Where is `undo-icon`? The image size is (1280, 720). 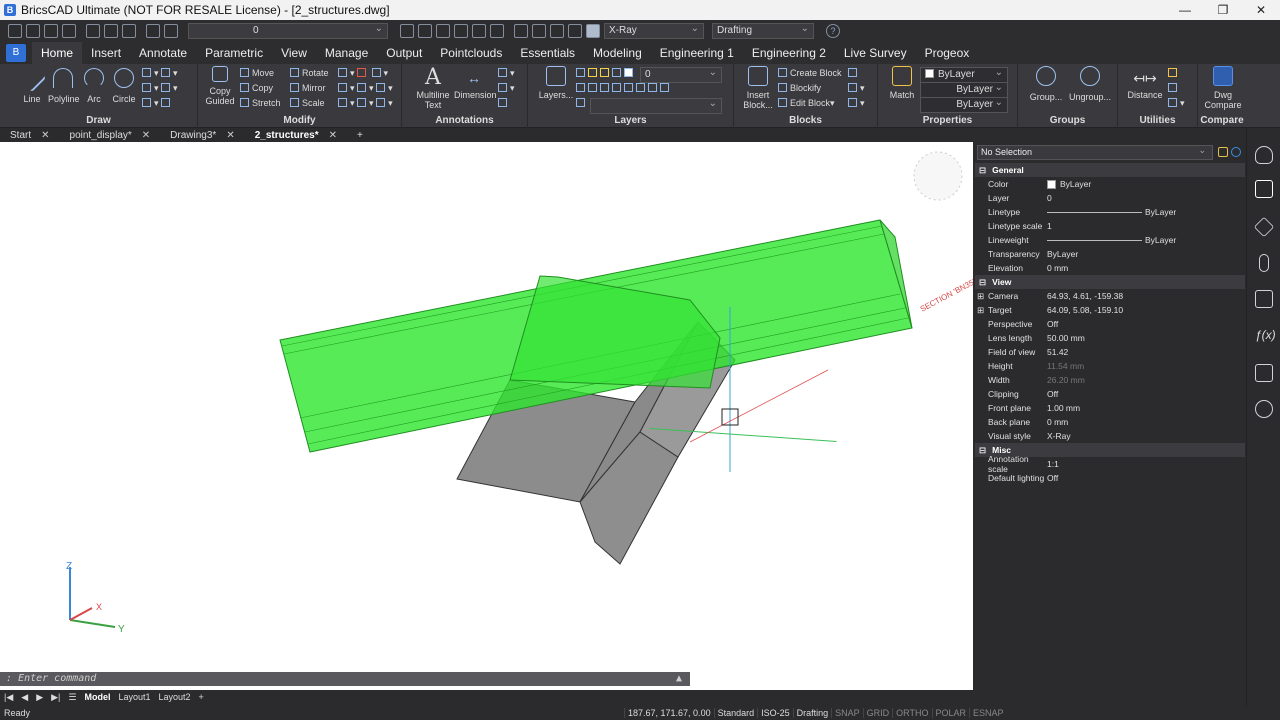 undo-icon is located at coordinates (153, 31).